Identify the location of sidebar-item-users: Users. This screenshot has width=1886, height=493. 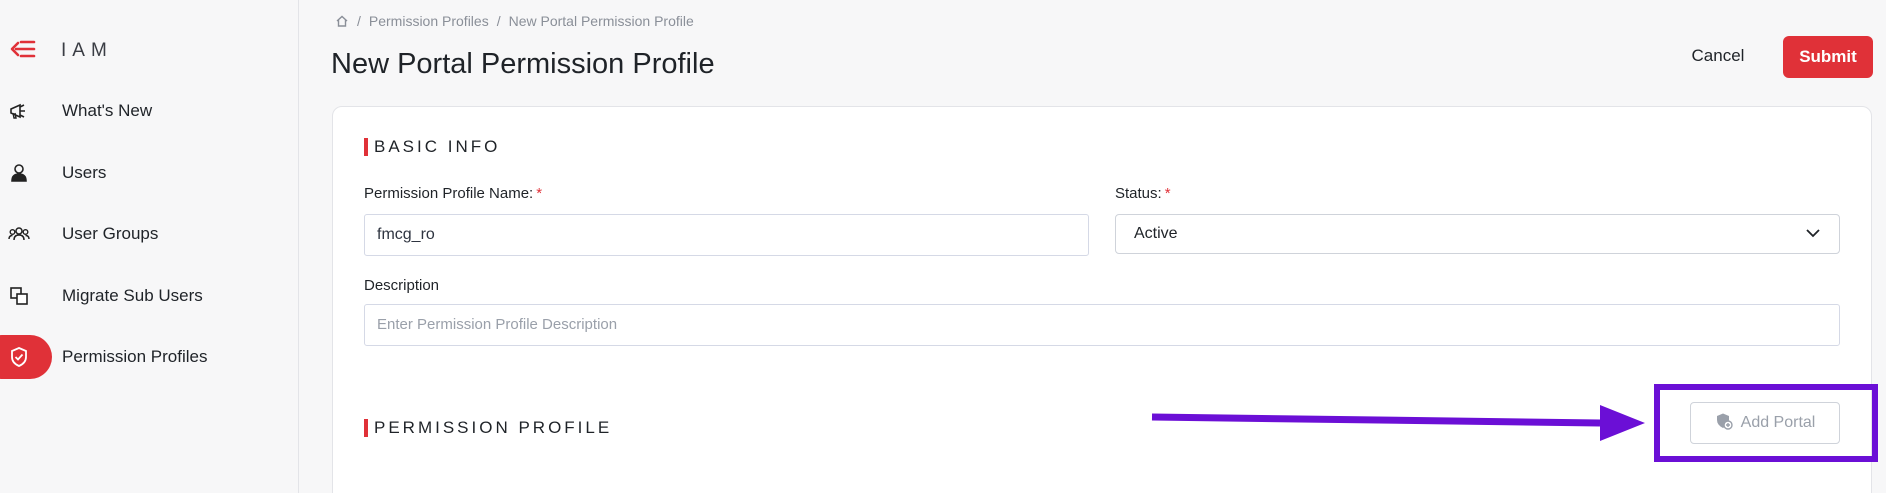
(149, 173).